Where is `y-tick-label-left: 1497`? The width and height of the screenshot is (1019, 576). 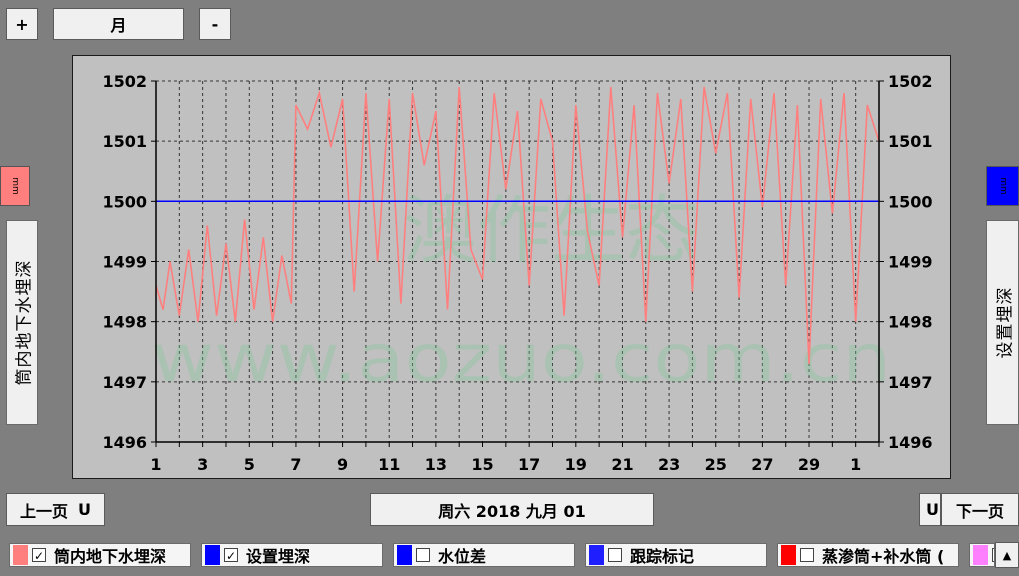 y-tick-label-left: 1497 is located at coordinates (124, 382).